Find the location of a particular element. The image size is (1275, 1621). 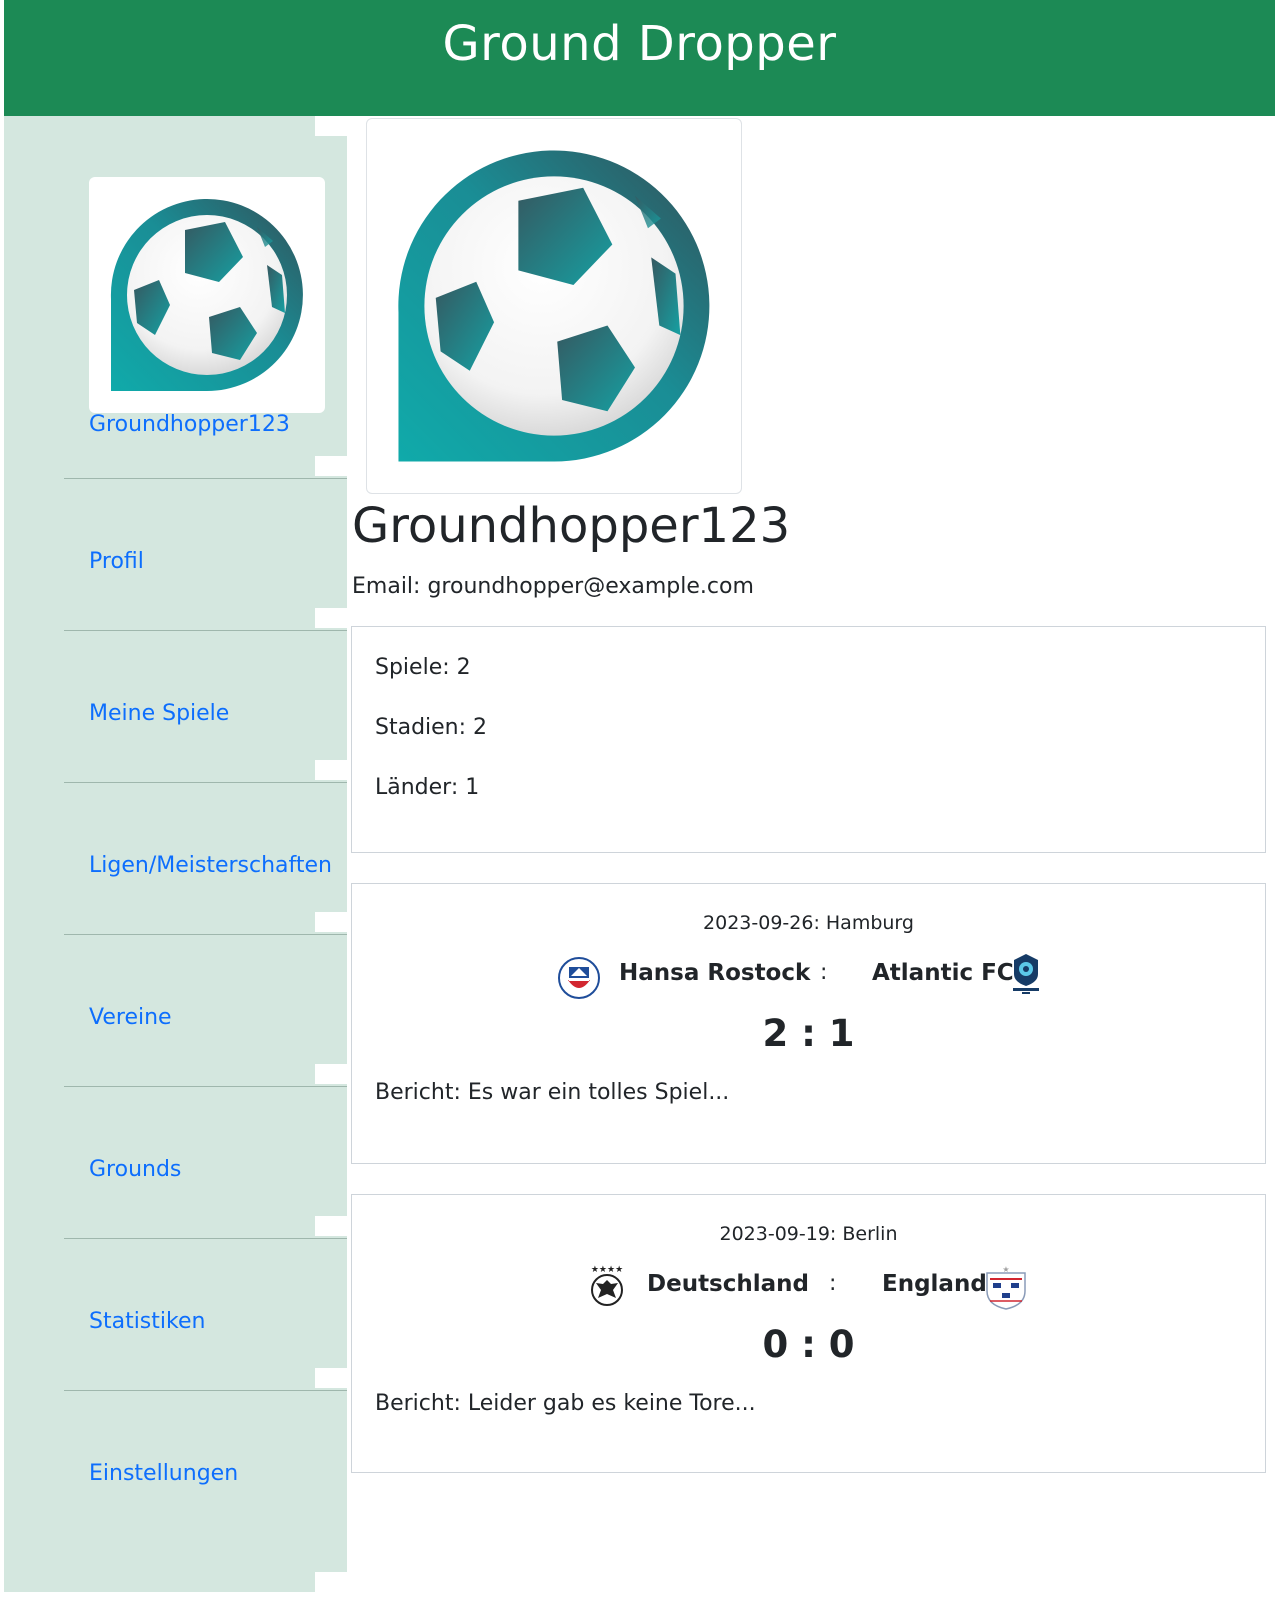

match-date-location: 2023-09-19: Berlin is located at coordinates (808, 1234).